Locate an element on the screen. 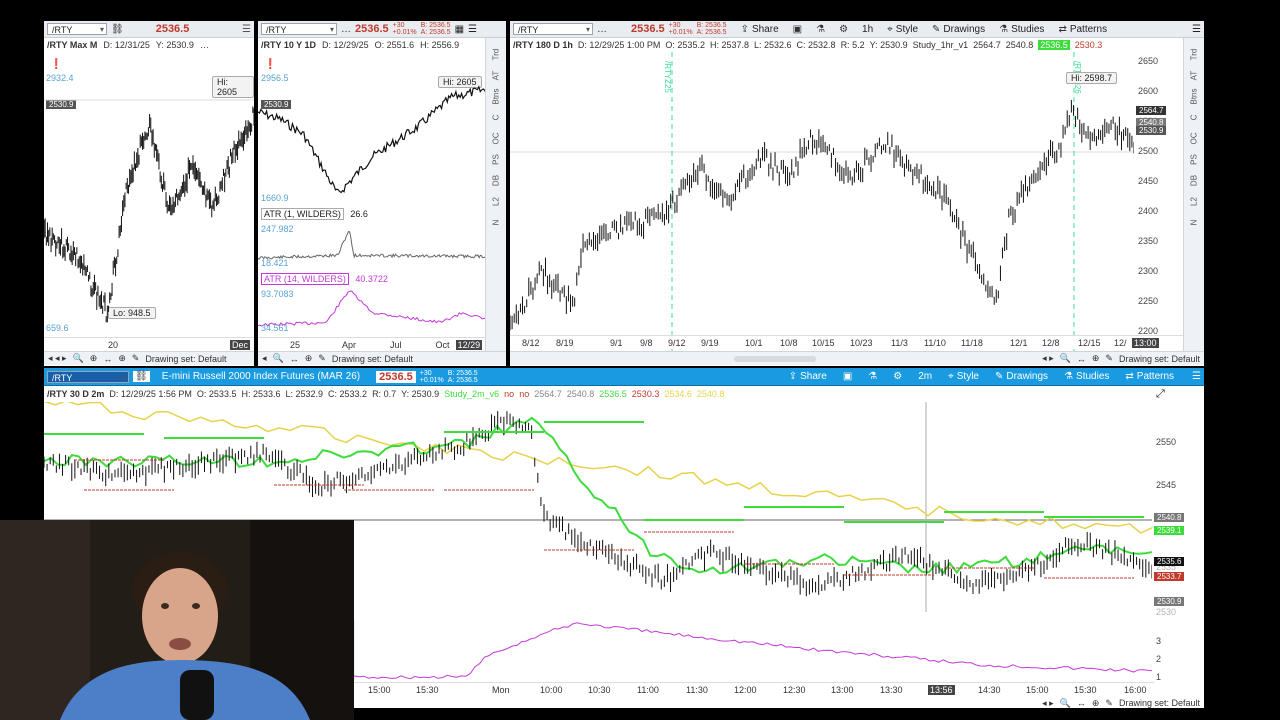 Image resolution: width=1280 pixels, height=720 pixels. info-open: O: 2551.6 is located at coordinates (394, 45).